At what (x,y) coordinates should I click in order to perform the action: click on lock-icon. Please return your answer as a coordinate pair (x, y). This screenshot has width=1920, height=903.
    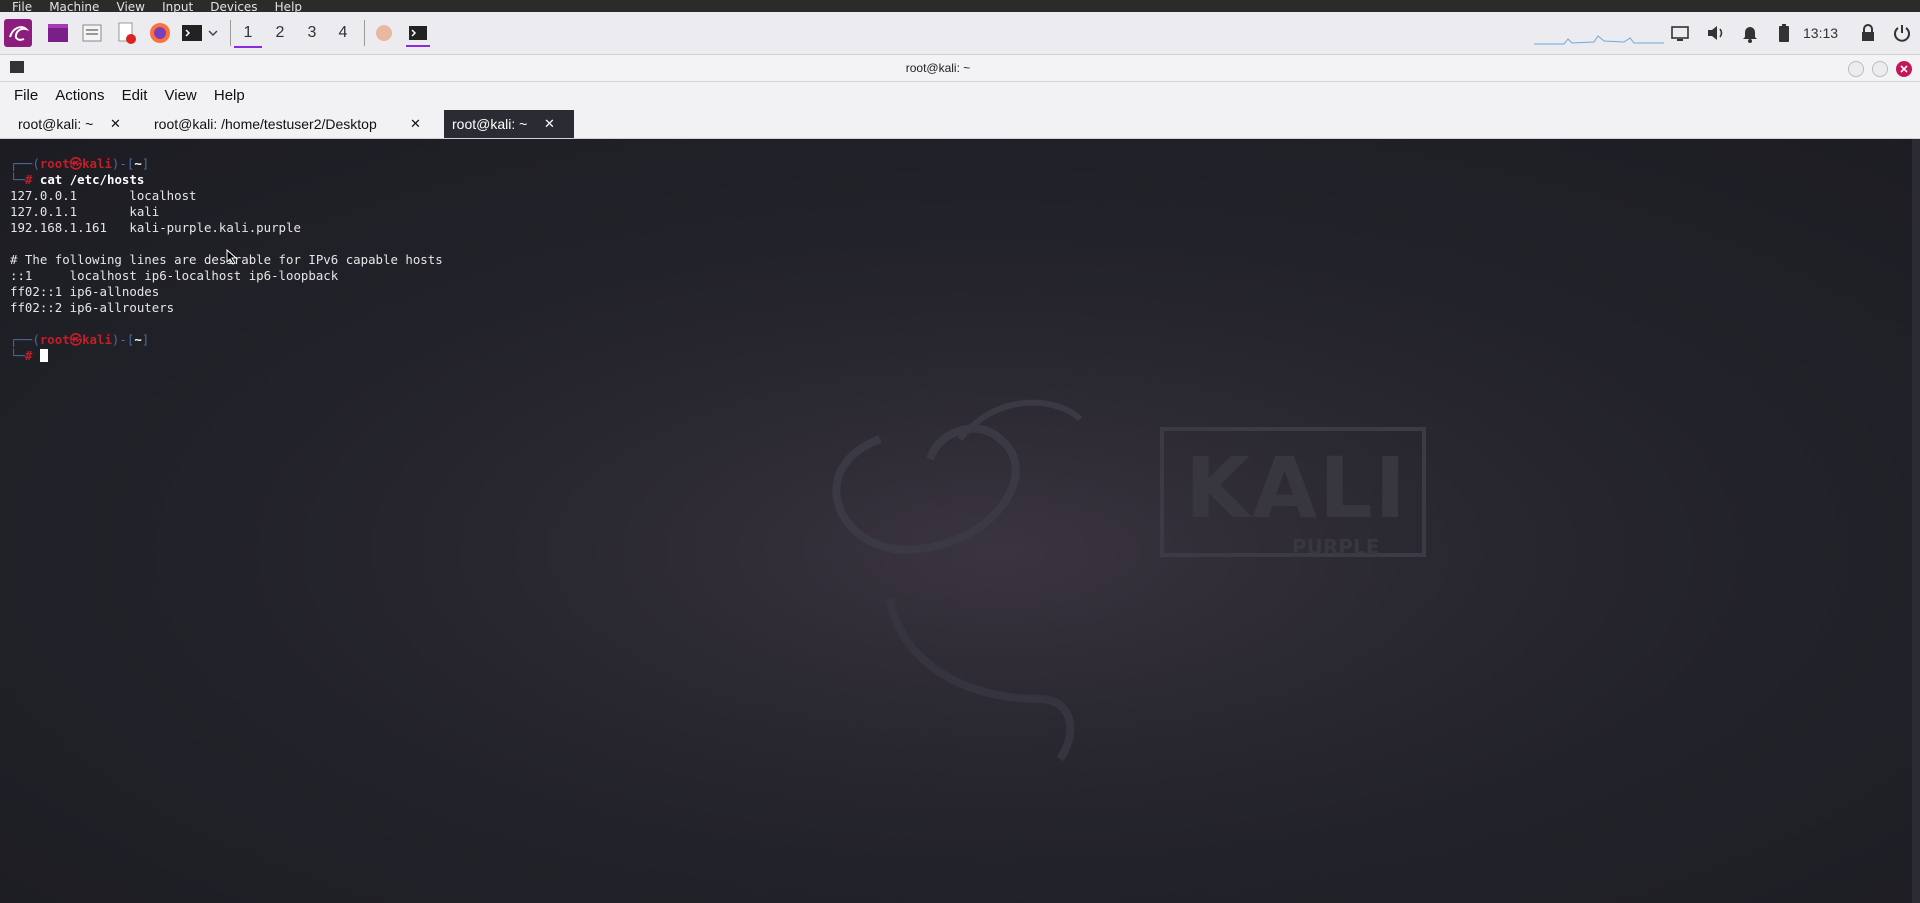
    Looking at the image, I should click on (1868, 33).